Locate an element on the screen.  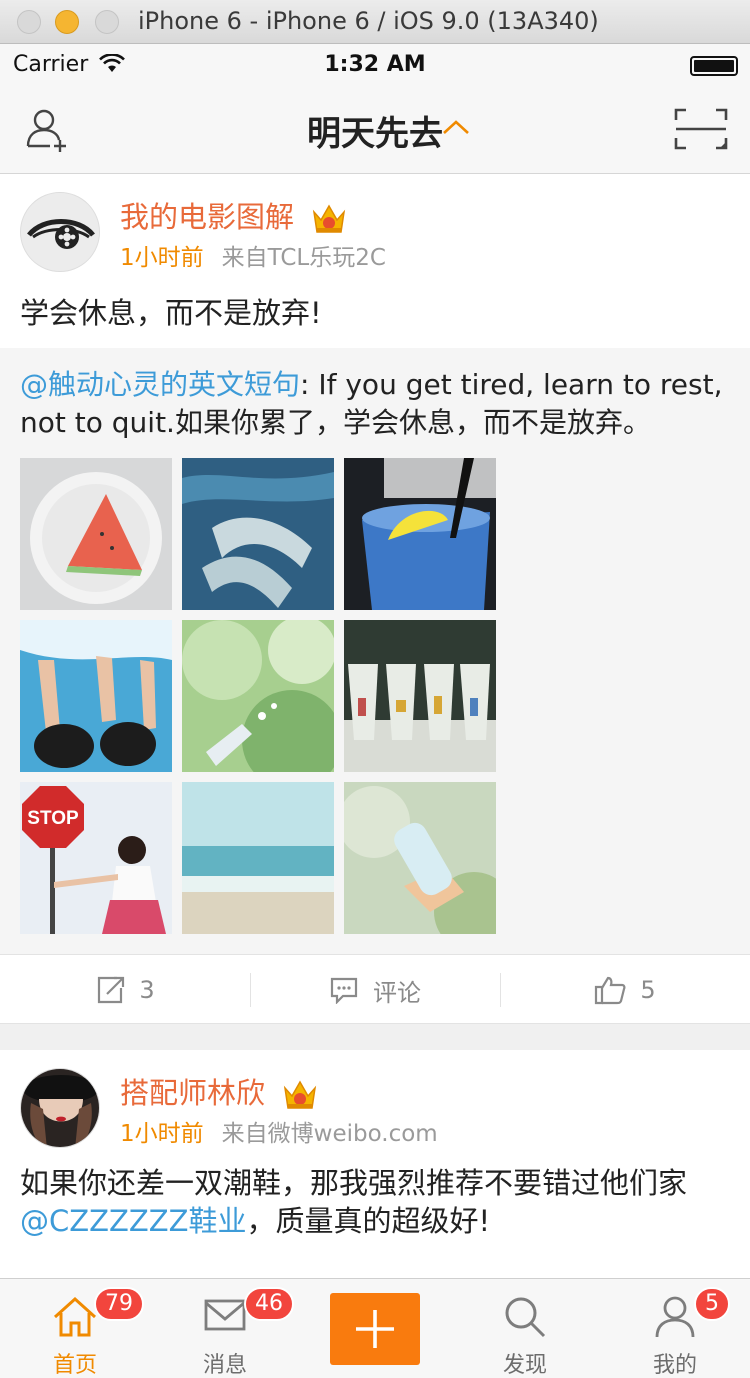
close-window-button is located at coordinates (29, 22).